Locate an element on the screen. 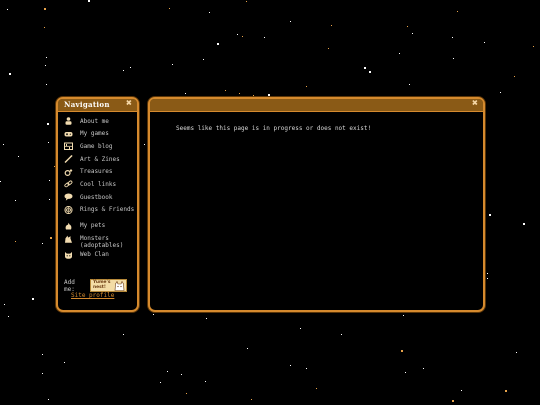  nav-item-label: Cool links is located at coordinates (98, 184).